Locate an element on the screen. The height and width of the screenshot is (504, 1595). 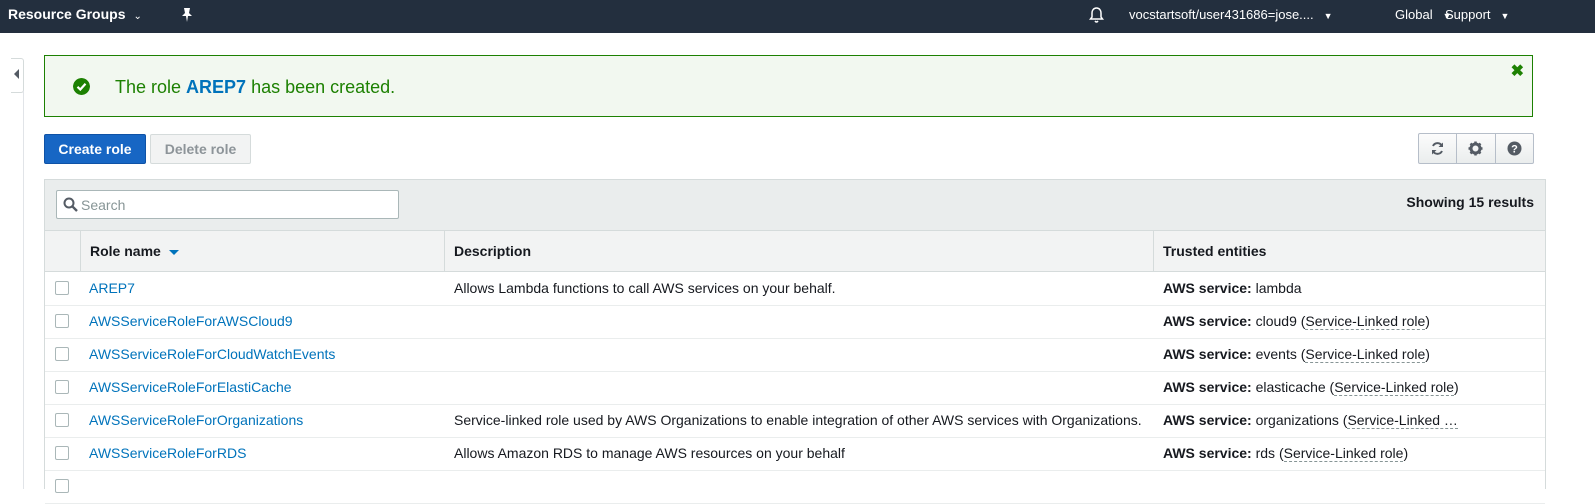
column-trusted-label: Trusted entities is located at coordinates (1215, 251).